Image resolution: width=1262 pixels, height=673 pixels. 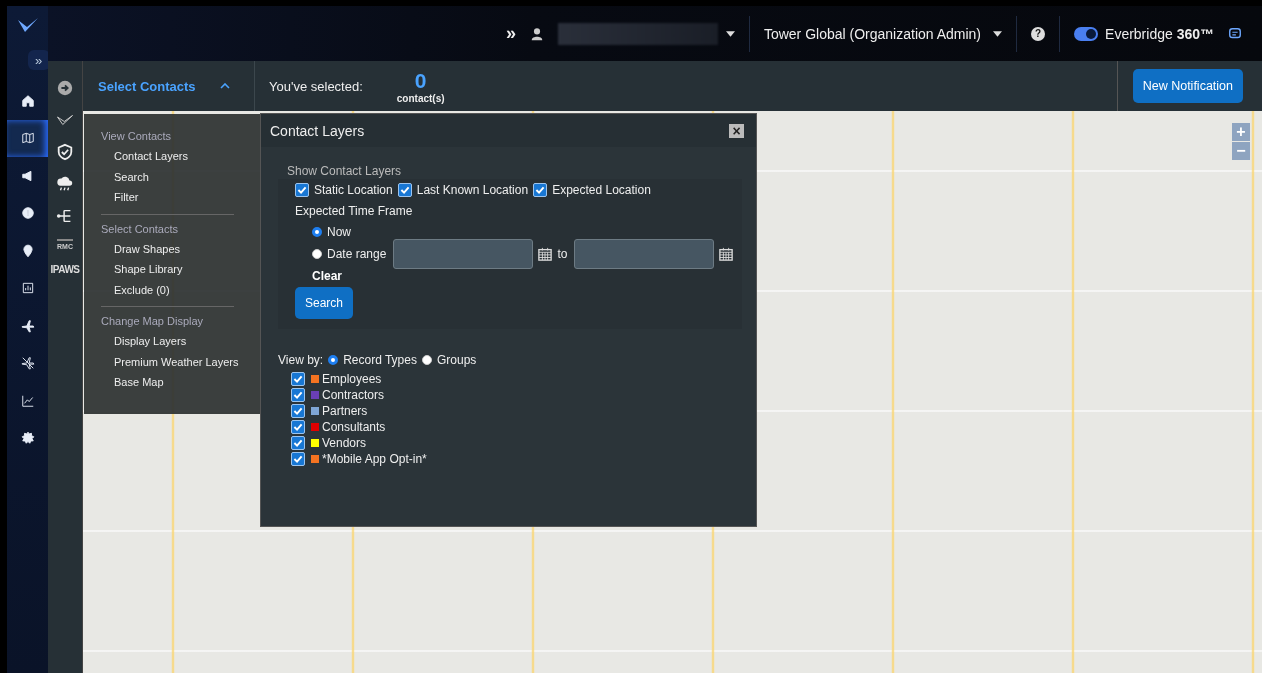 What do you see at coordinates (180, 197) in the screenshot?
I see `menu-item: Filter` at bounding box center [180, 197].